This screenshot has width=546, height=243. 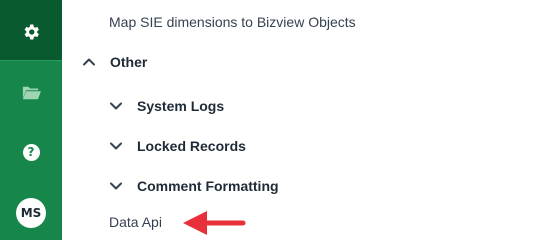 I want to click on comment-formatting-label: Comment Formatting, so click(x=208, y=186).